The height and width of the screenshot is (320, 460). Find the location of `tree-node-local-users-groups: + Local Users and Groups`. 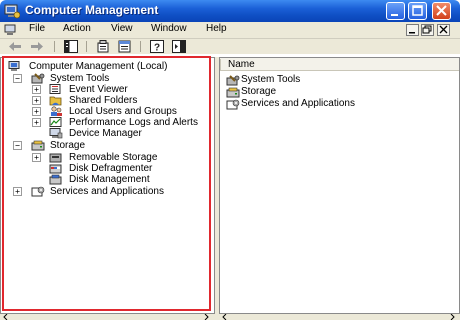

tree-node-local-users-groups: + Local Users and Groups is located at coordinates (106, 111).